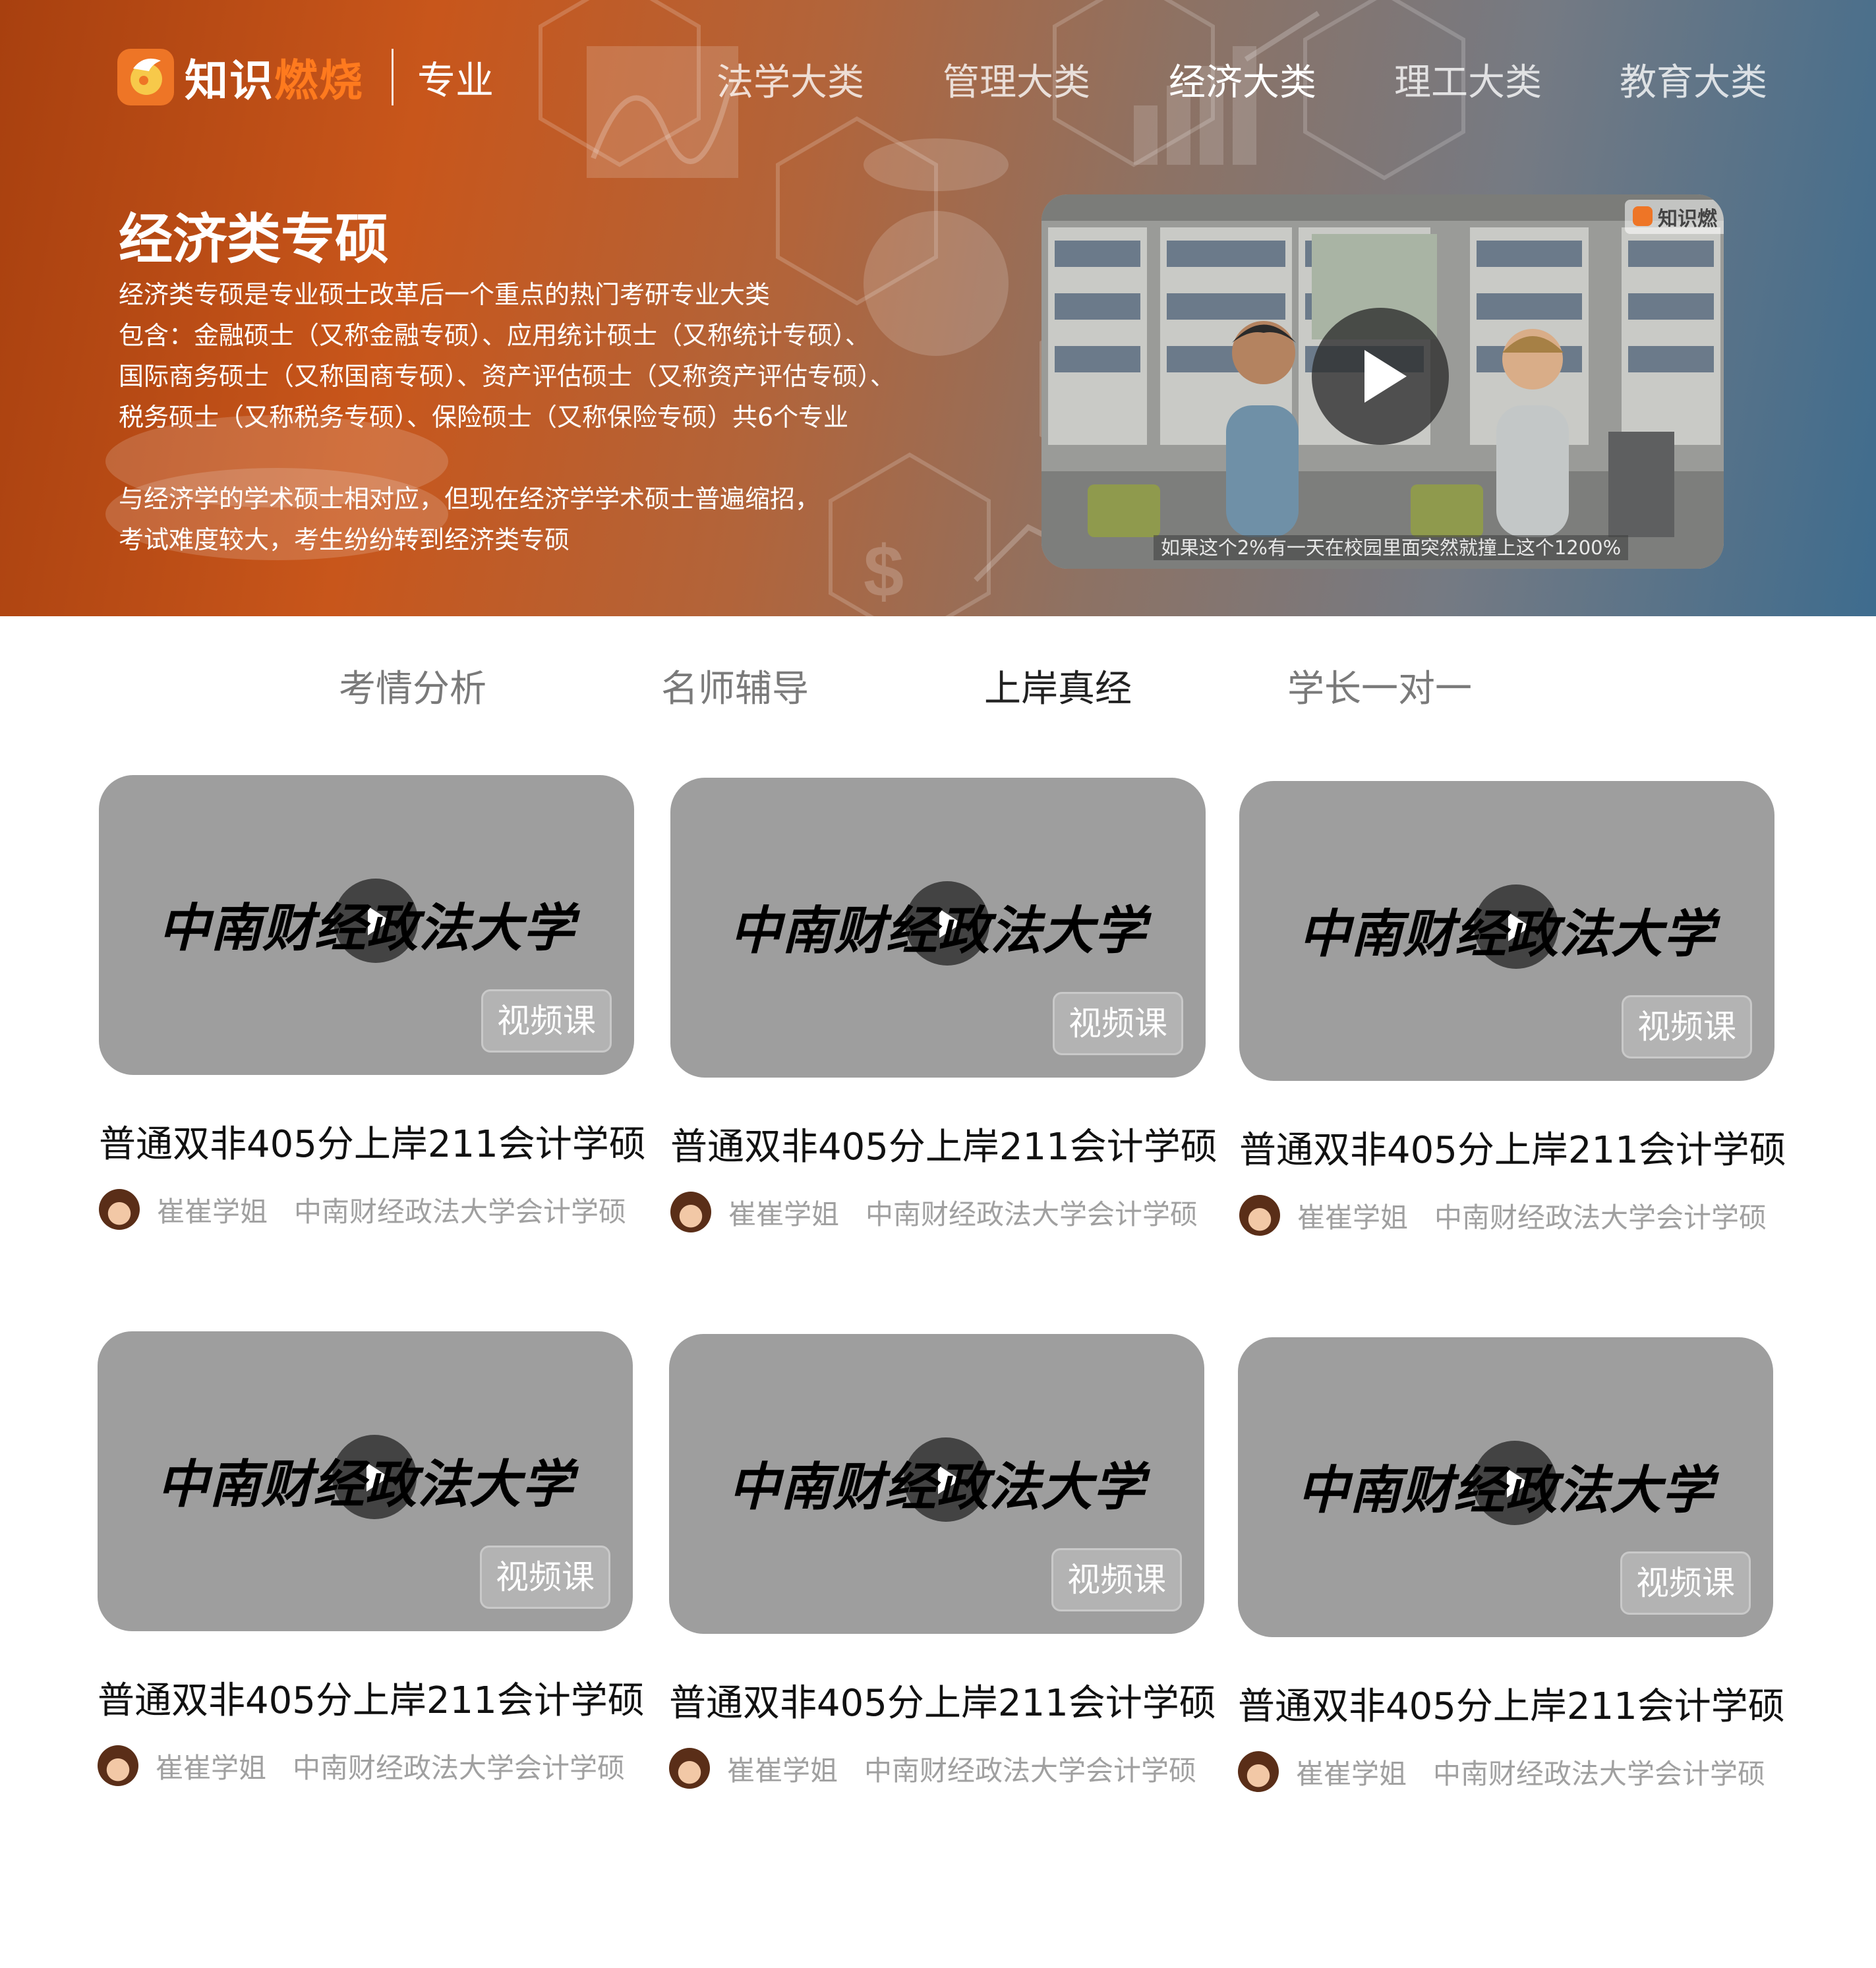  What do you see at coordinates (1694, 79) in the screenshot?
I see `nav-item-education: 教育大类` at bounding box center [1694, 79].